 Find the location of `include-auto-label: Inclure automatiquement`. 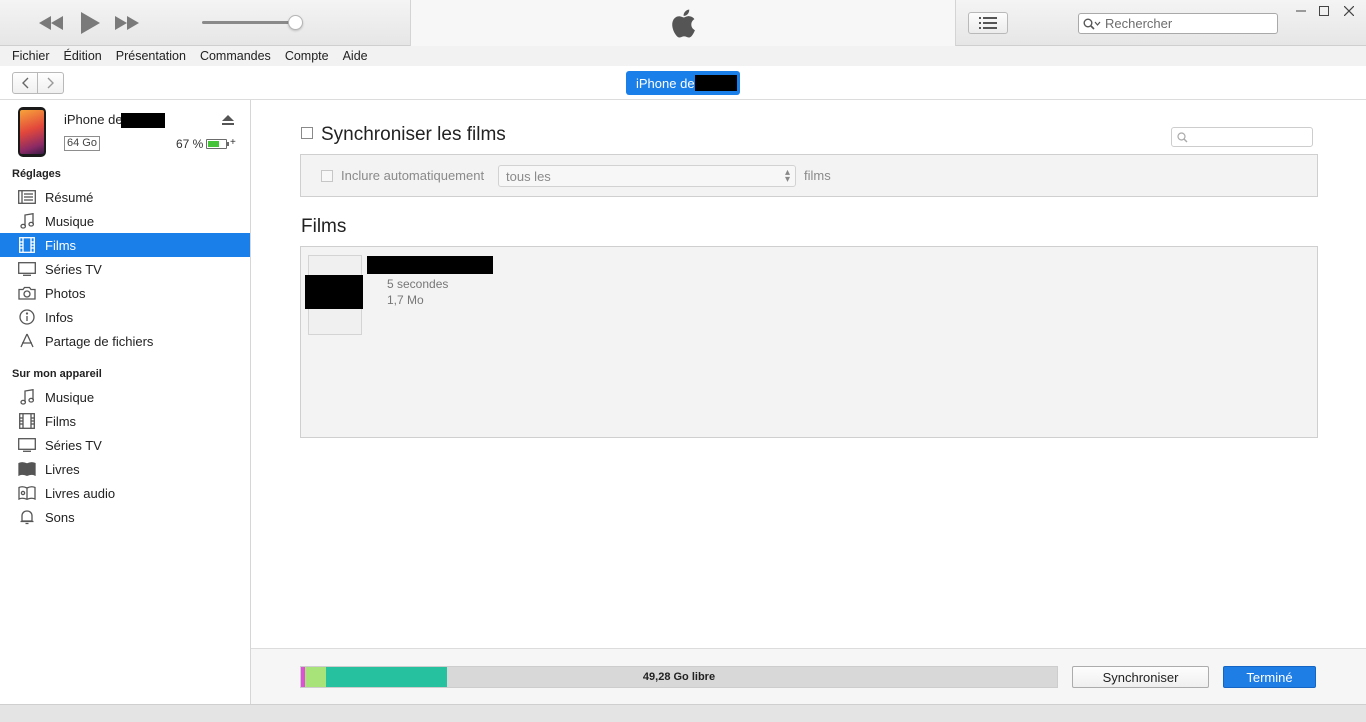

include-auto-label: Inclure automatiquement is located at coordinates (413, 175).